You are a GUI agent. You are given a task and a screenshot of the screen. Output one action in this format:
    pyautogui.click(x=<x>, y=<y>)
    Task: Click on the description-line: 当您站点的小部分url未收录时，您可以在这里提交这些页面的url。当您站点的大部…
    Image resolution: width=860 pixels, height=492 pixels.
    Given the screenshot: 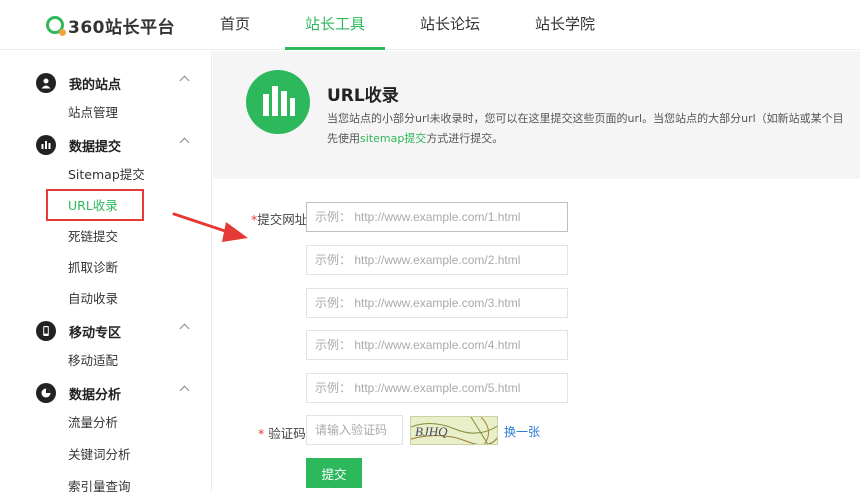 What is the action you would take?
    pyautogui.click(x=585, y=118)
    